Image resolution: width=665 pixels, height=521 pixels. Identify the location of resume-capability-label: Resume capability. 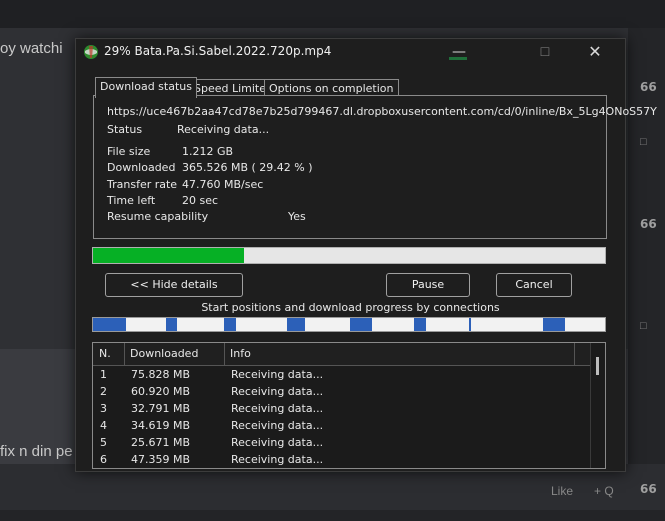
(158, 216).